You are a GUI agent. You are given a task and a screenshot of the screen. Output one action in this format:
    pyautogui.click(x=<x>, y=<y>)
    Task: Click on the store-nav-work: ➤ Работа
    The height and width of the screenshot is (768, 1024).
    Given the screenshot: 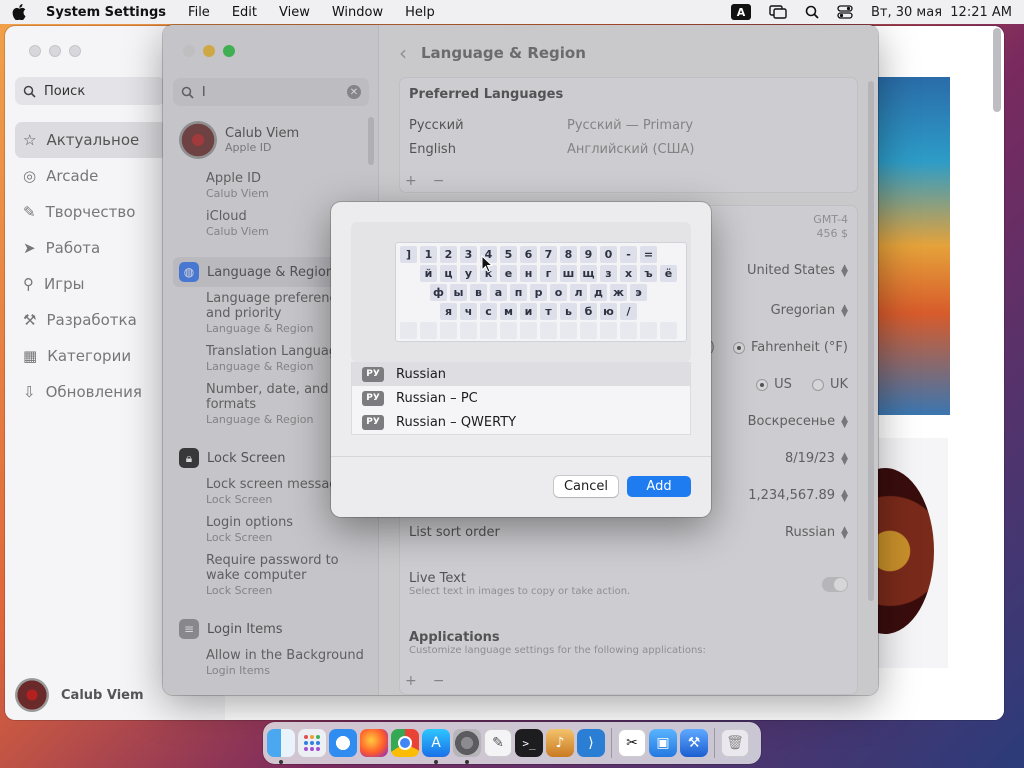 What is the action you would take?
    pyautogui.click(x=91, y=248)
    